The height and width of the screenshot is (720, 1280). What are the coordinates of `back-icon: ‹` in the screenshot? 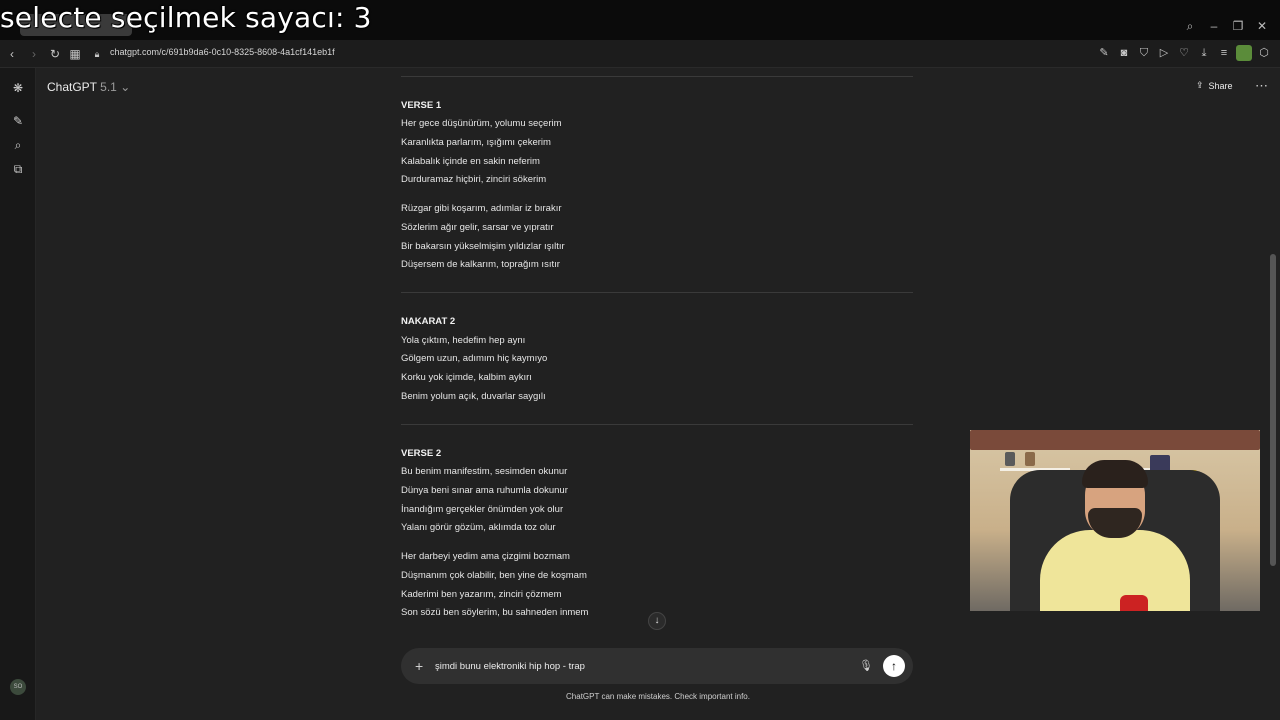 It's located at (12, 54).